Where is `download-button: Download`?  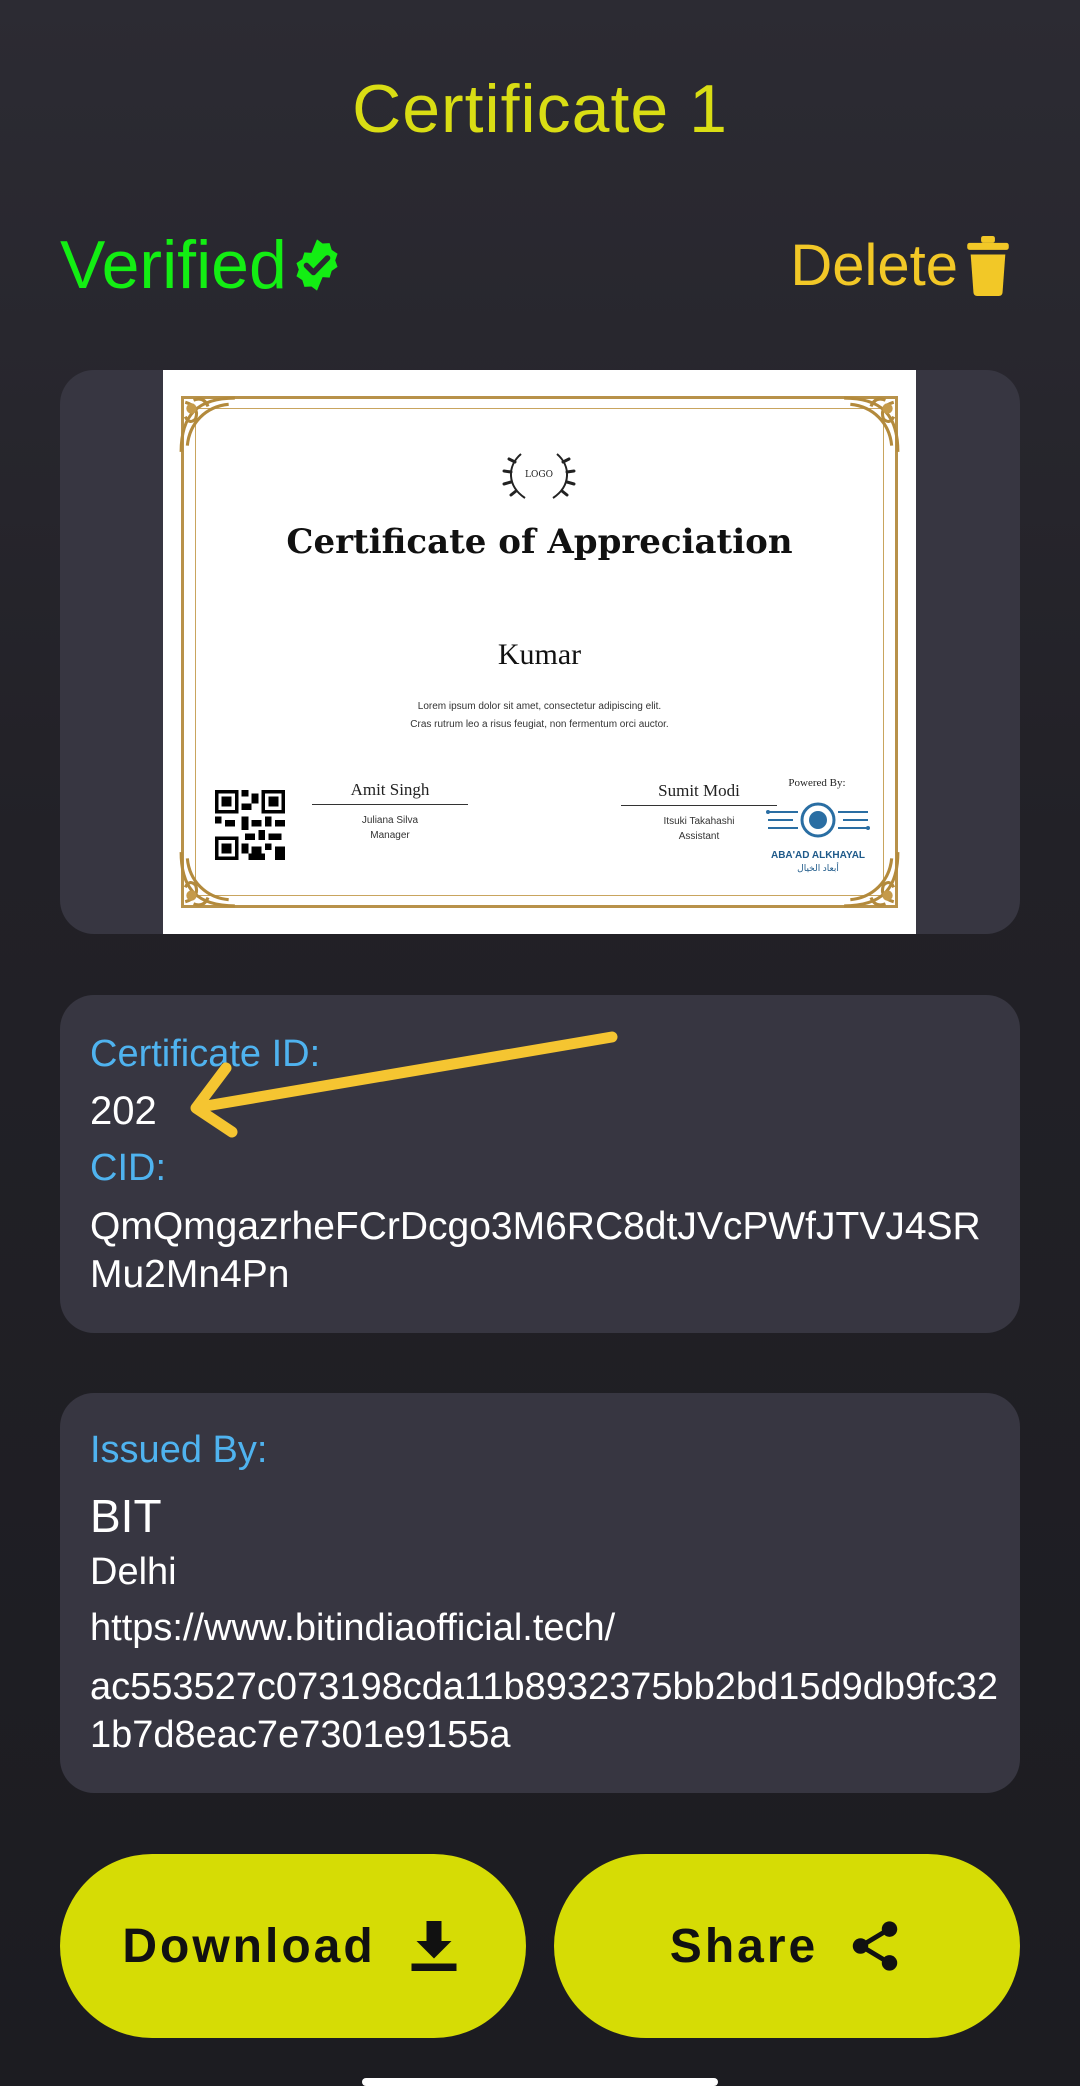 download-button: Download is located at coordinates (293, 1946).